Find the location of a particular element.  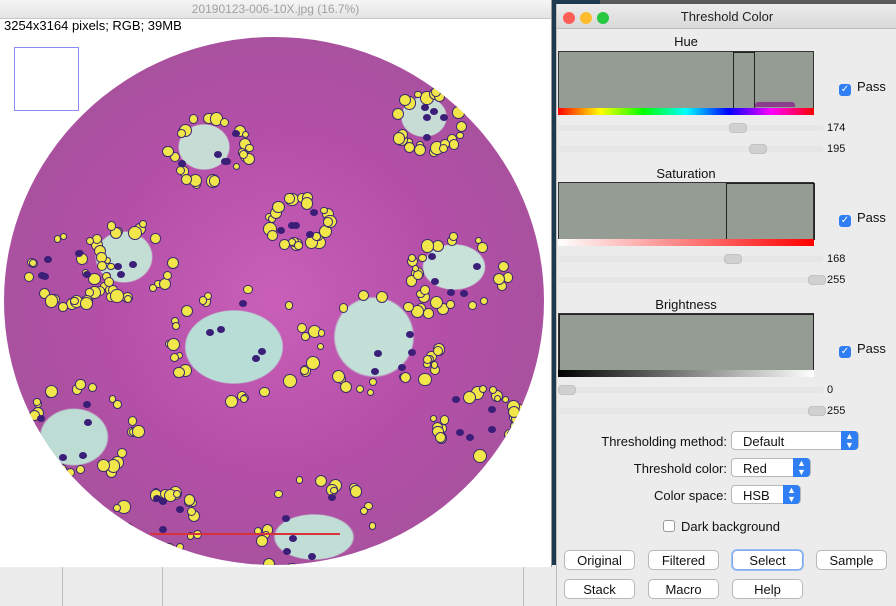

panel-titlebar: Threshold Color is located at coordinates (726, 16).